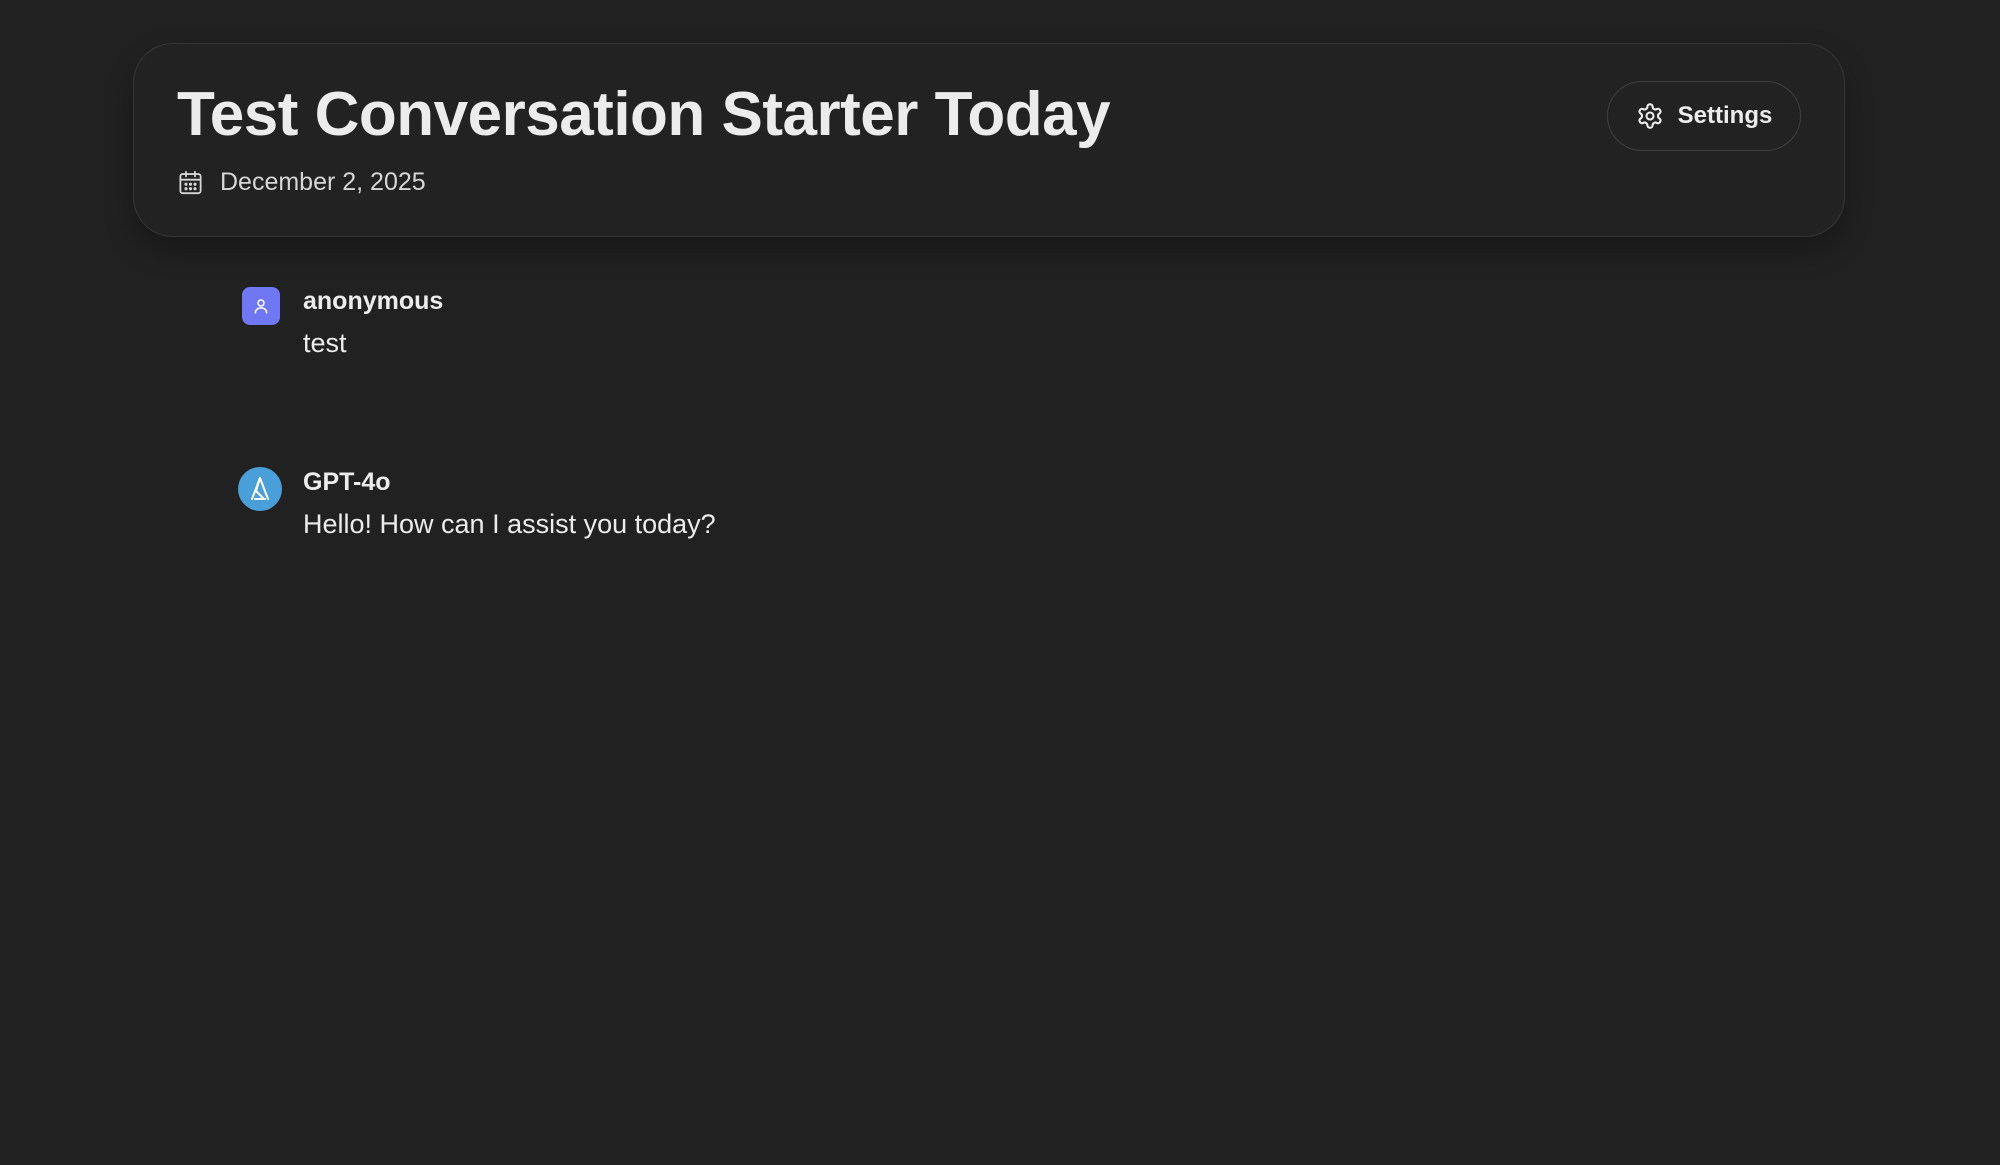  What do you see at coordinates (347, 482) in the screenshot?
I see `message-sender: GPT-4o` at bounding box center [347, 482].